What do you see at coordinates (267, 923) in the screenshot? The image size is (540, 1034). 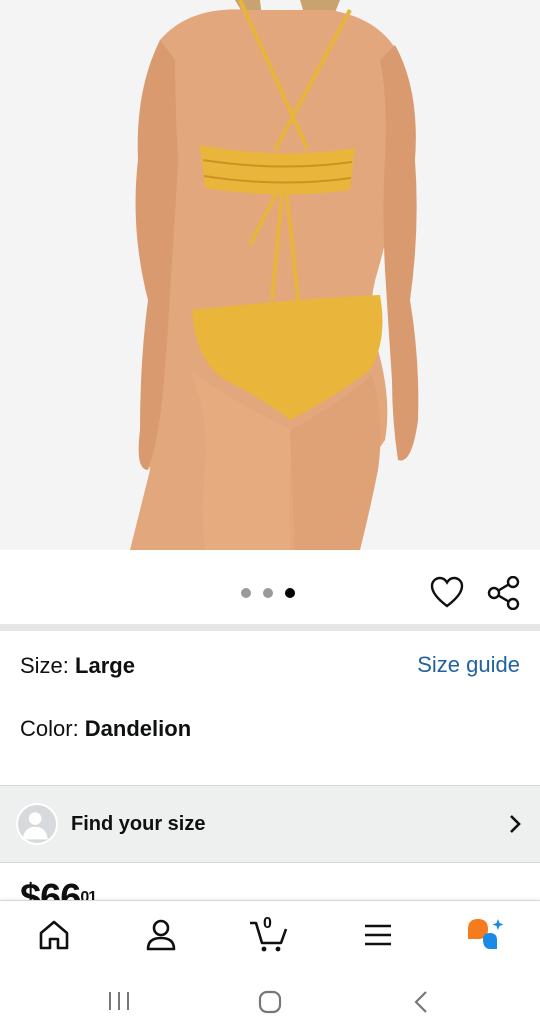 I see `cart-count-badge: 0` at bounding box center [267, 923].